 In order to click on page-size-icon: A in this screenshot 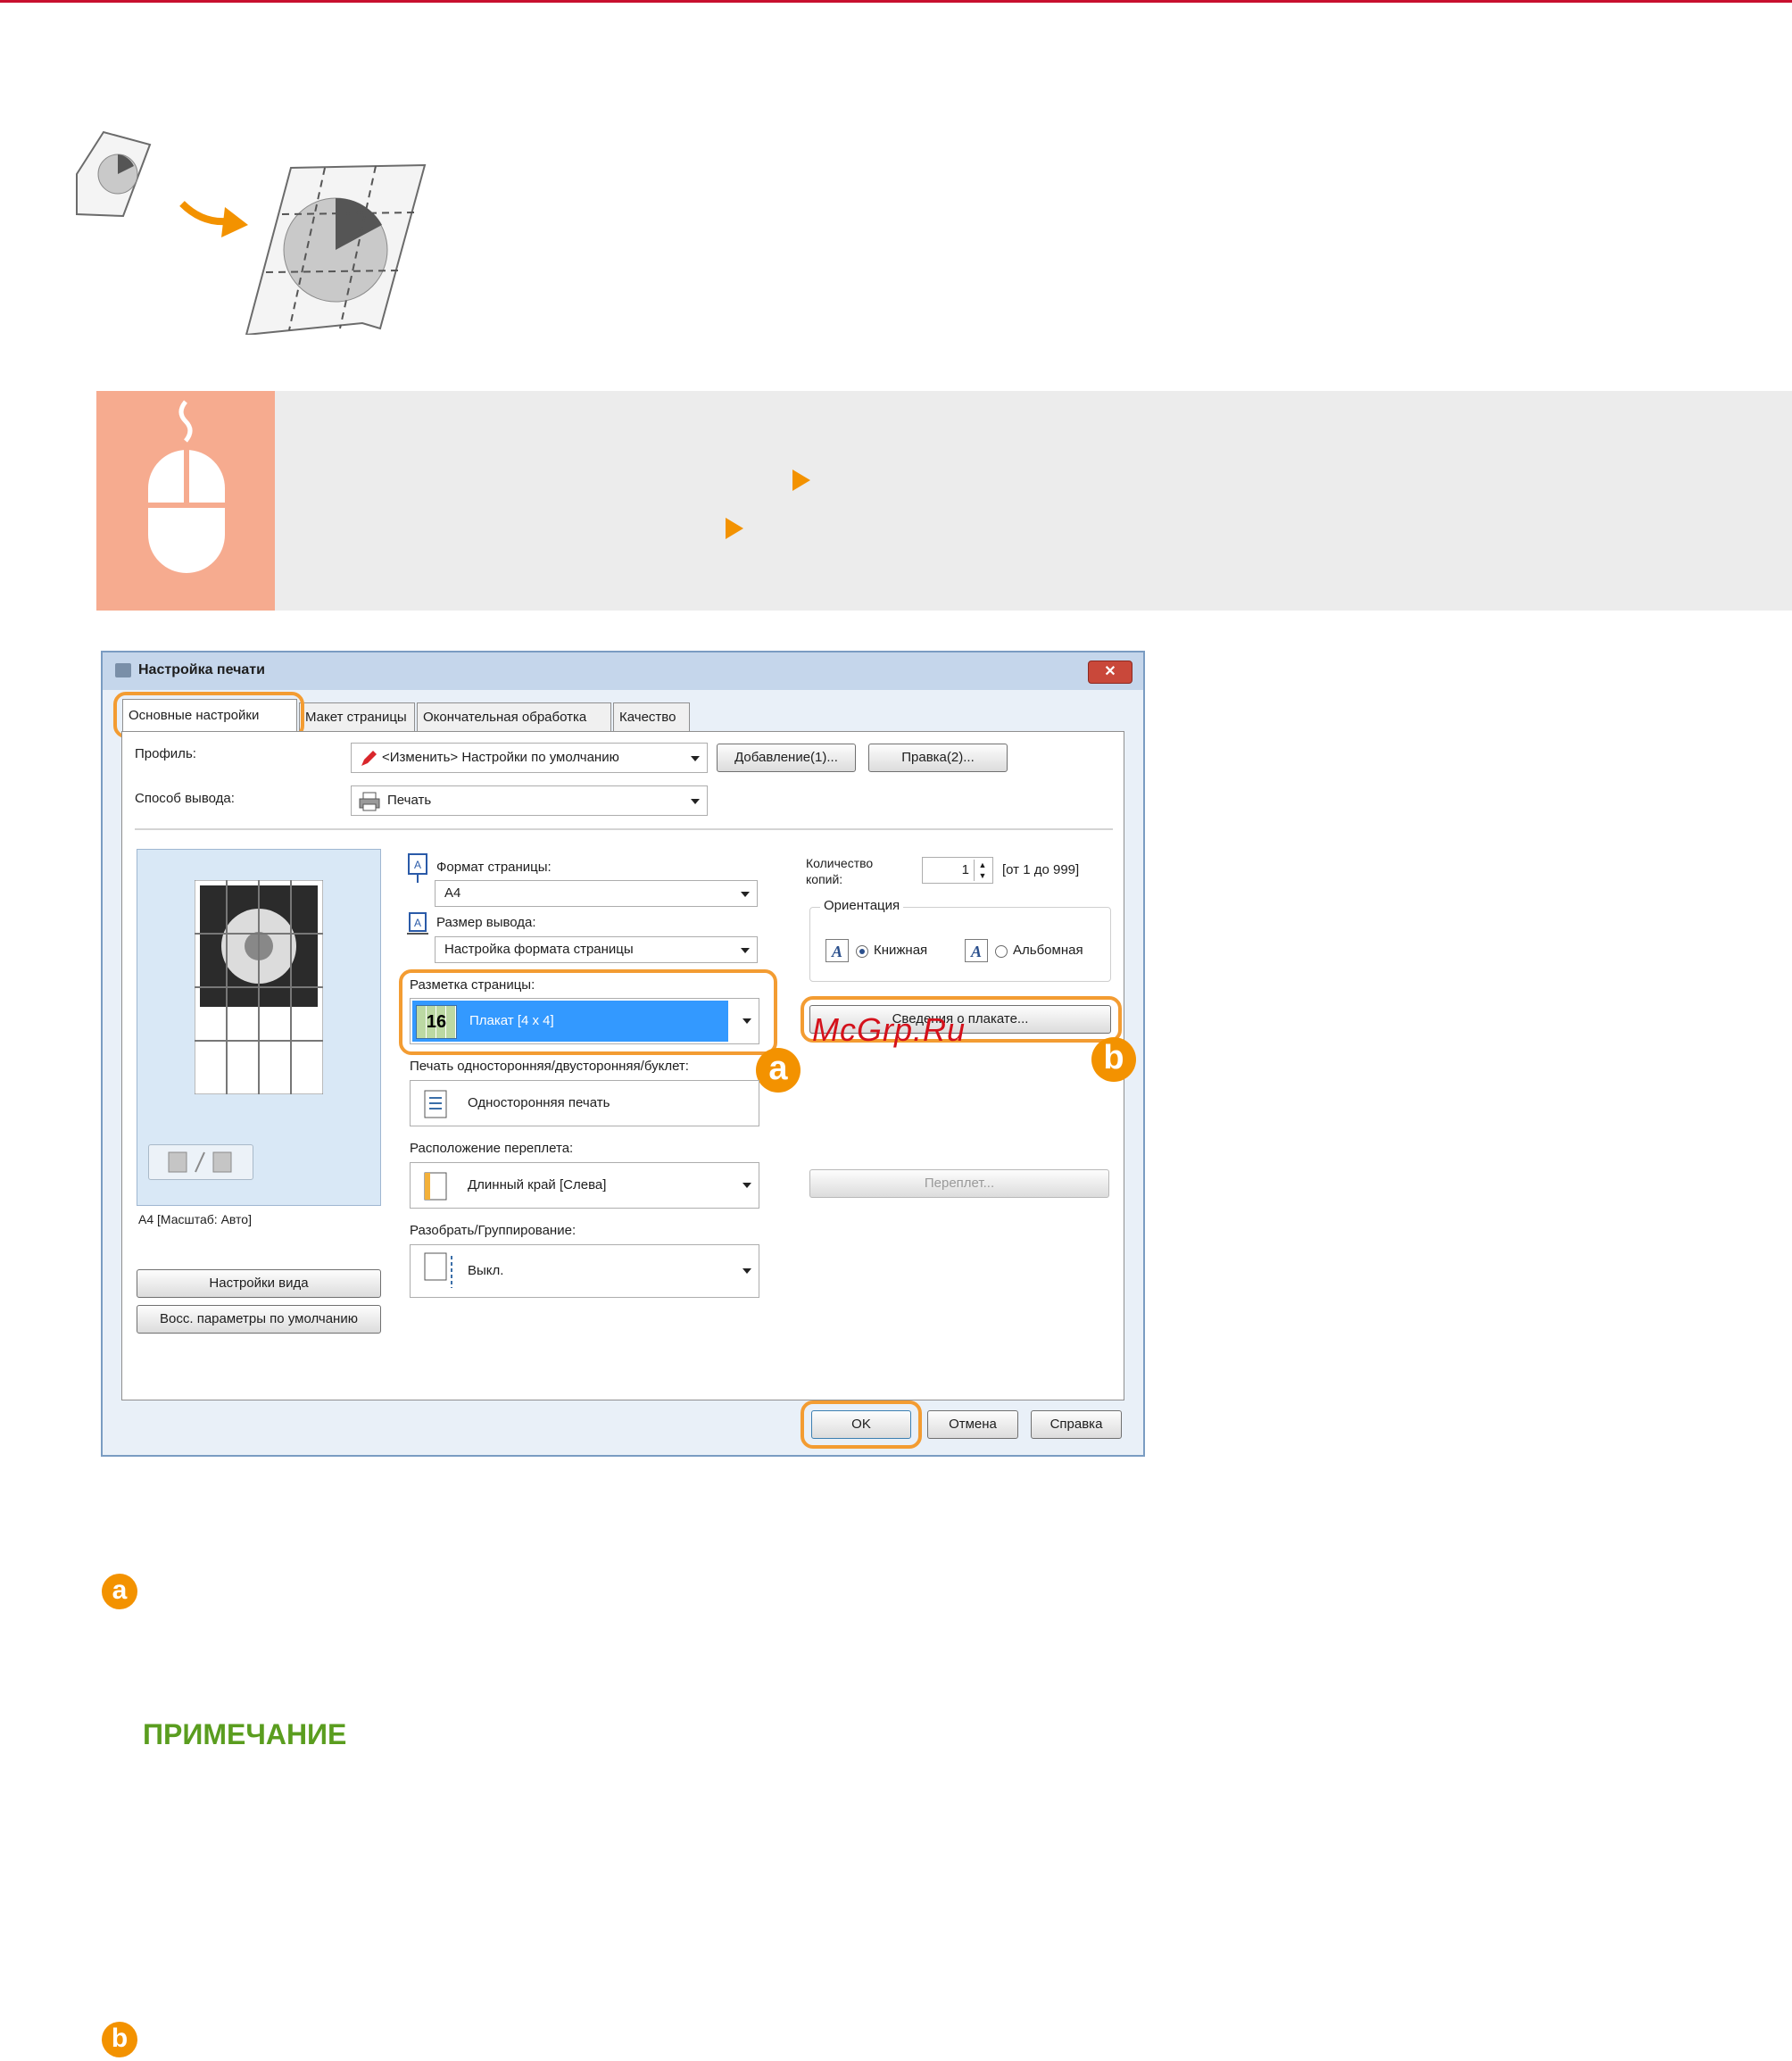, I will do `click(417, 868)`.